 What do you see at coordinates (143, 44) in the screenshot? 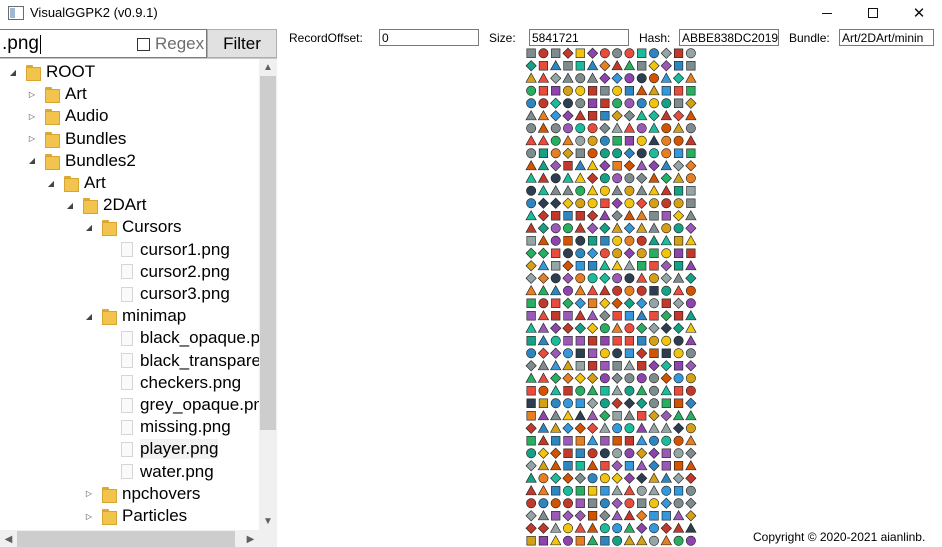
I see `regex-checkbox` at bounding box center [143, 44].